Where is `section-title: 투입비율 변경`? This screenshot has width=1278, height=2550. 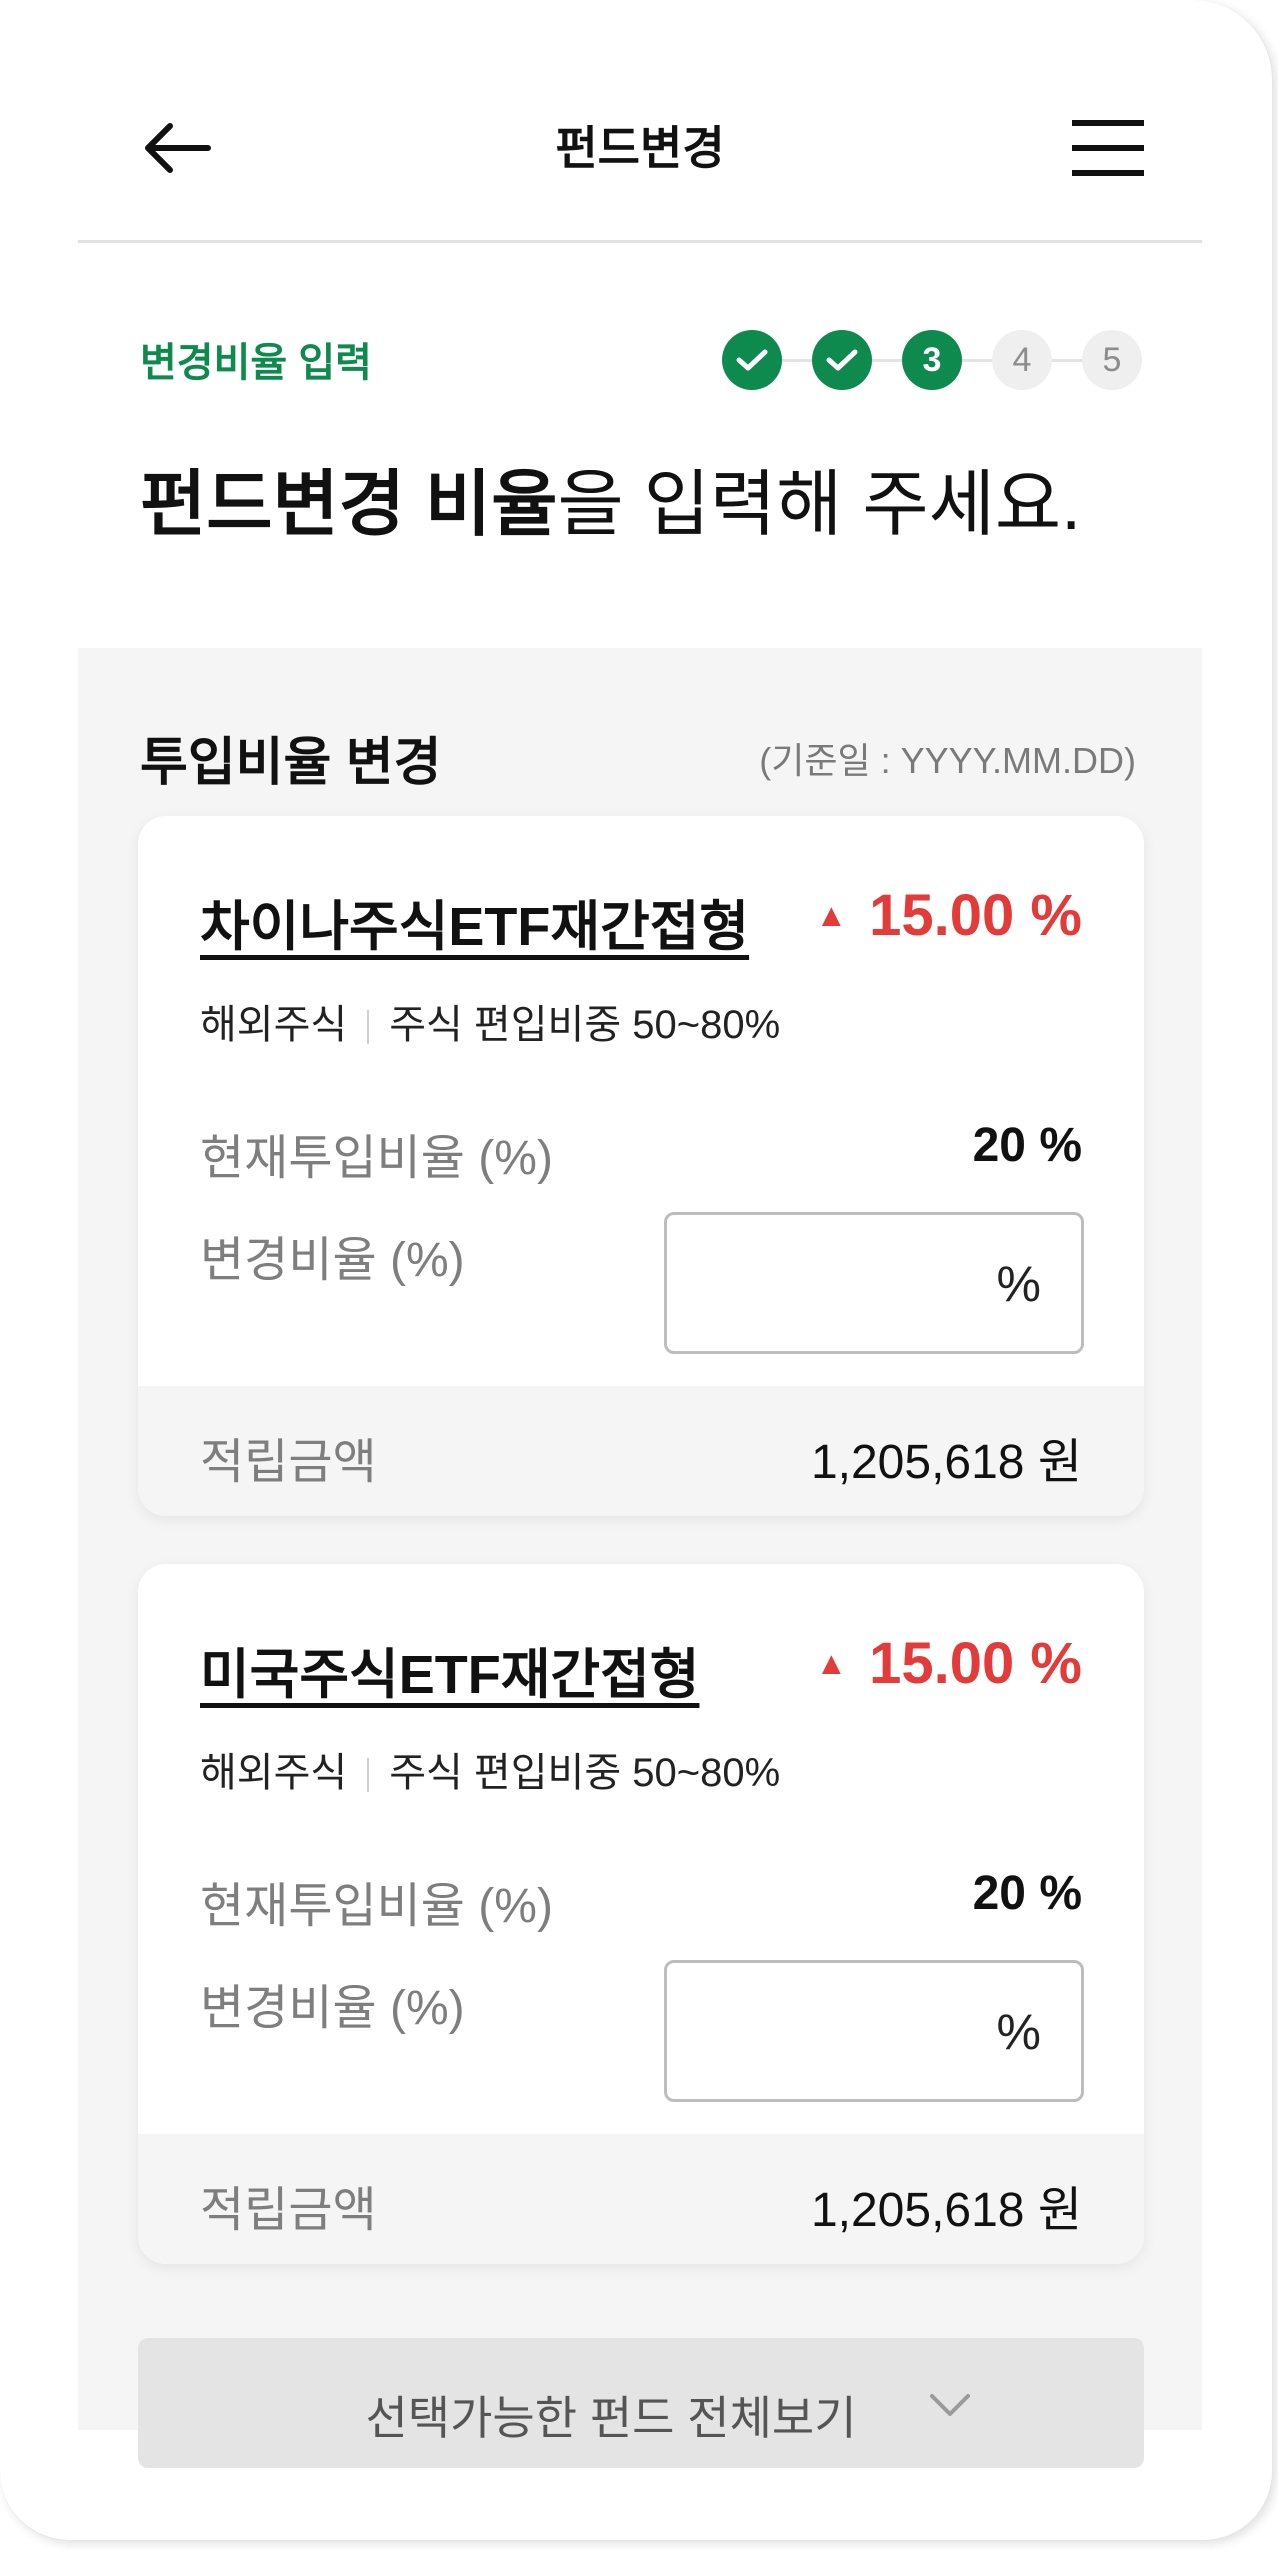
section-title: 투입비율 변경 is located at coordinates (291, 763).